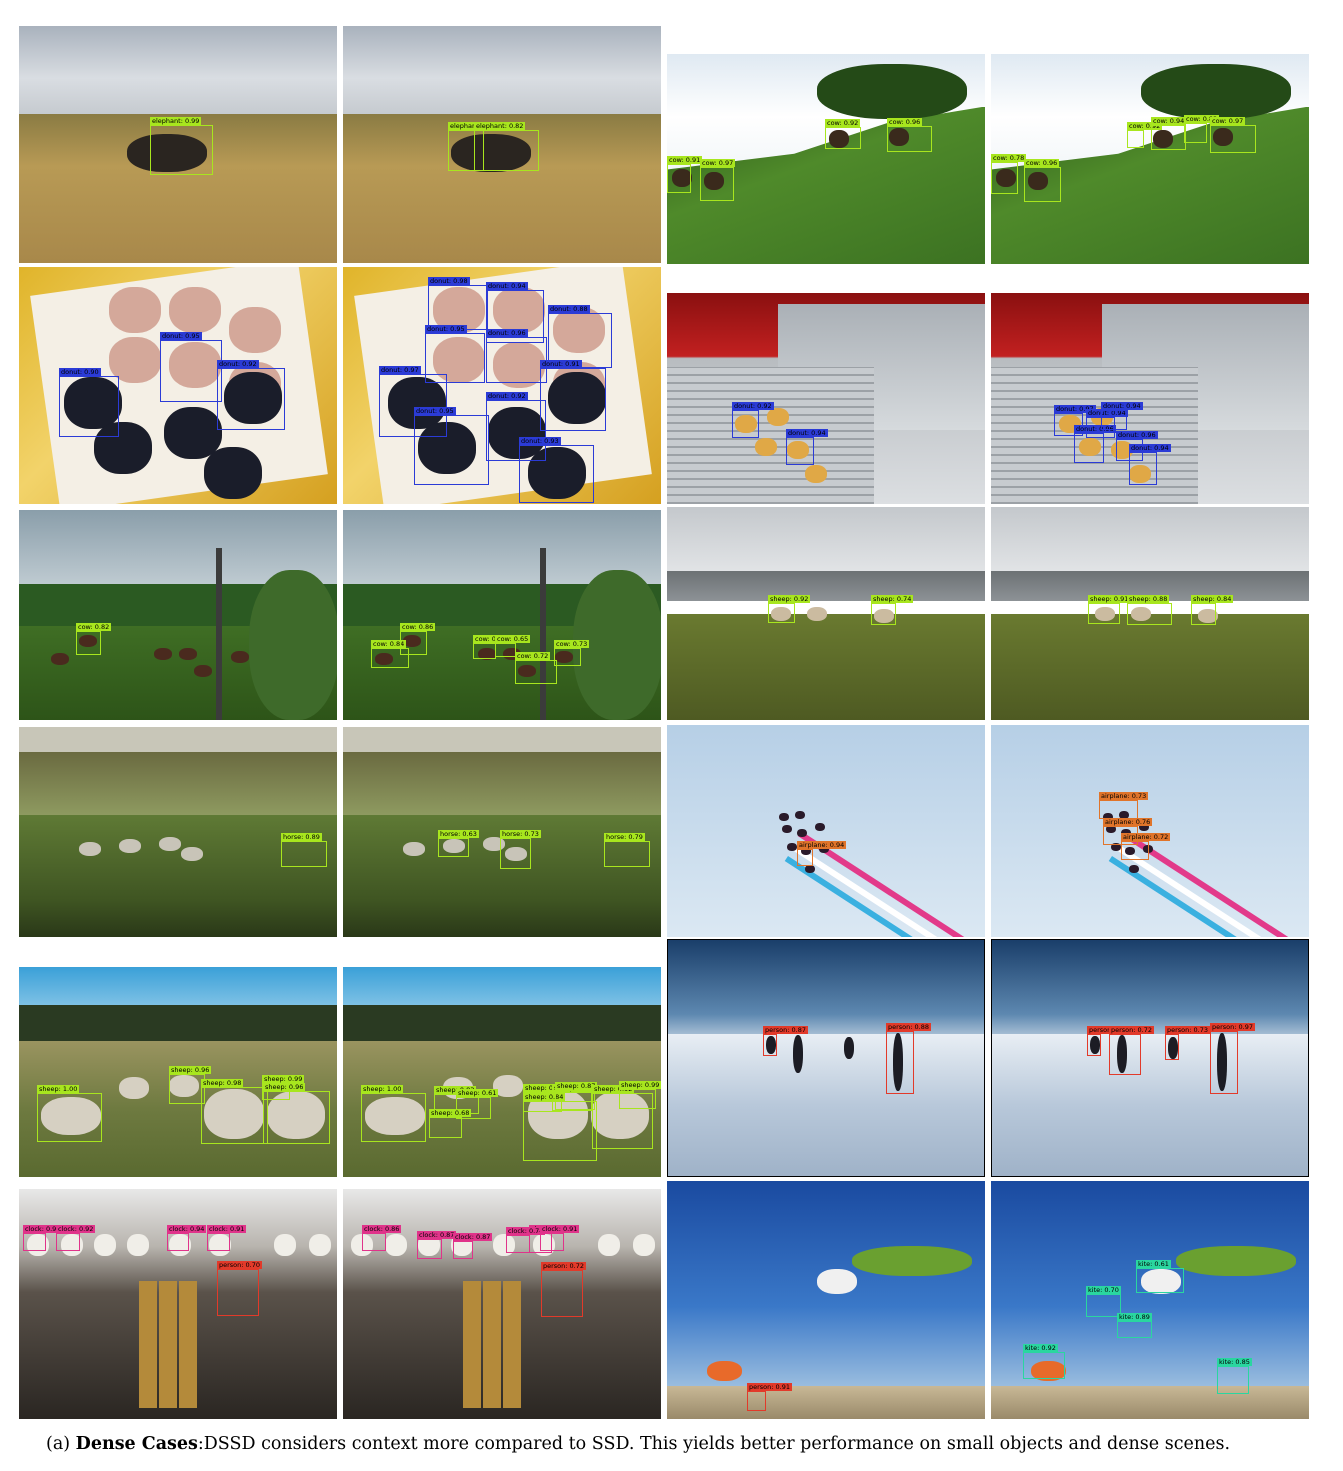 The width and height of the screenshot is (1343, 1471). What do you see at coordinates (507, 333) in the screenshot?
I see `detection-label: donut: 0.96` at bounding box center [507, 333].